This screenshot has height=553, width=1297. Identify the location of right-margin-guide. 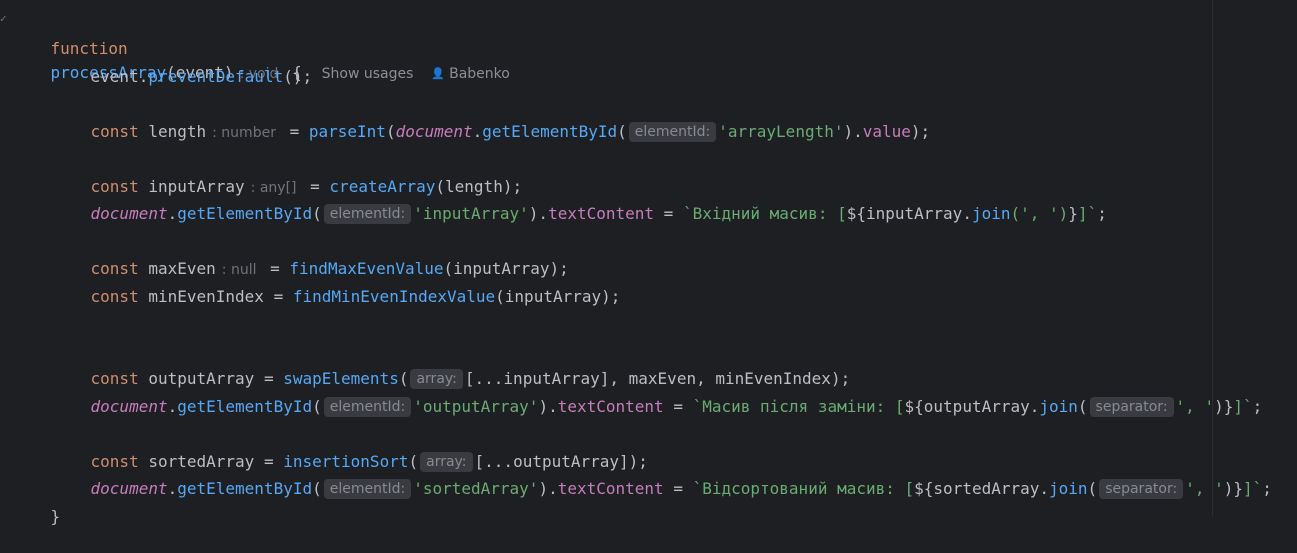
(1212, 258).